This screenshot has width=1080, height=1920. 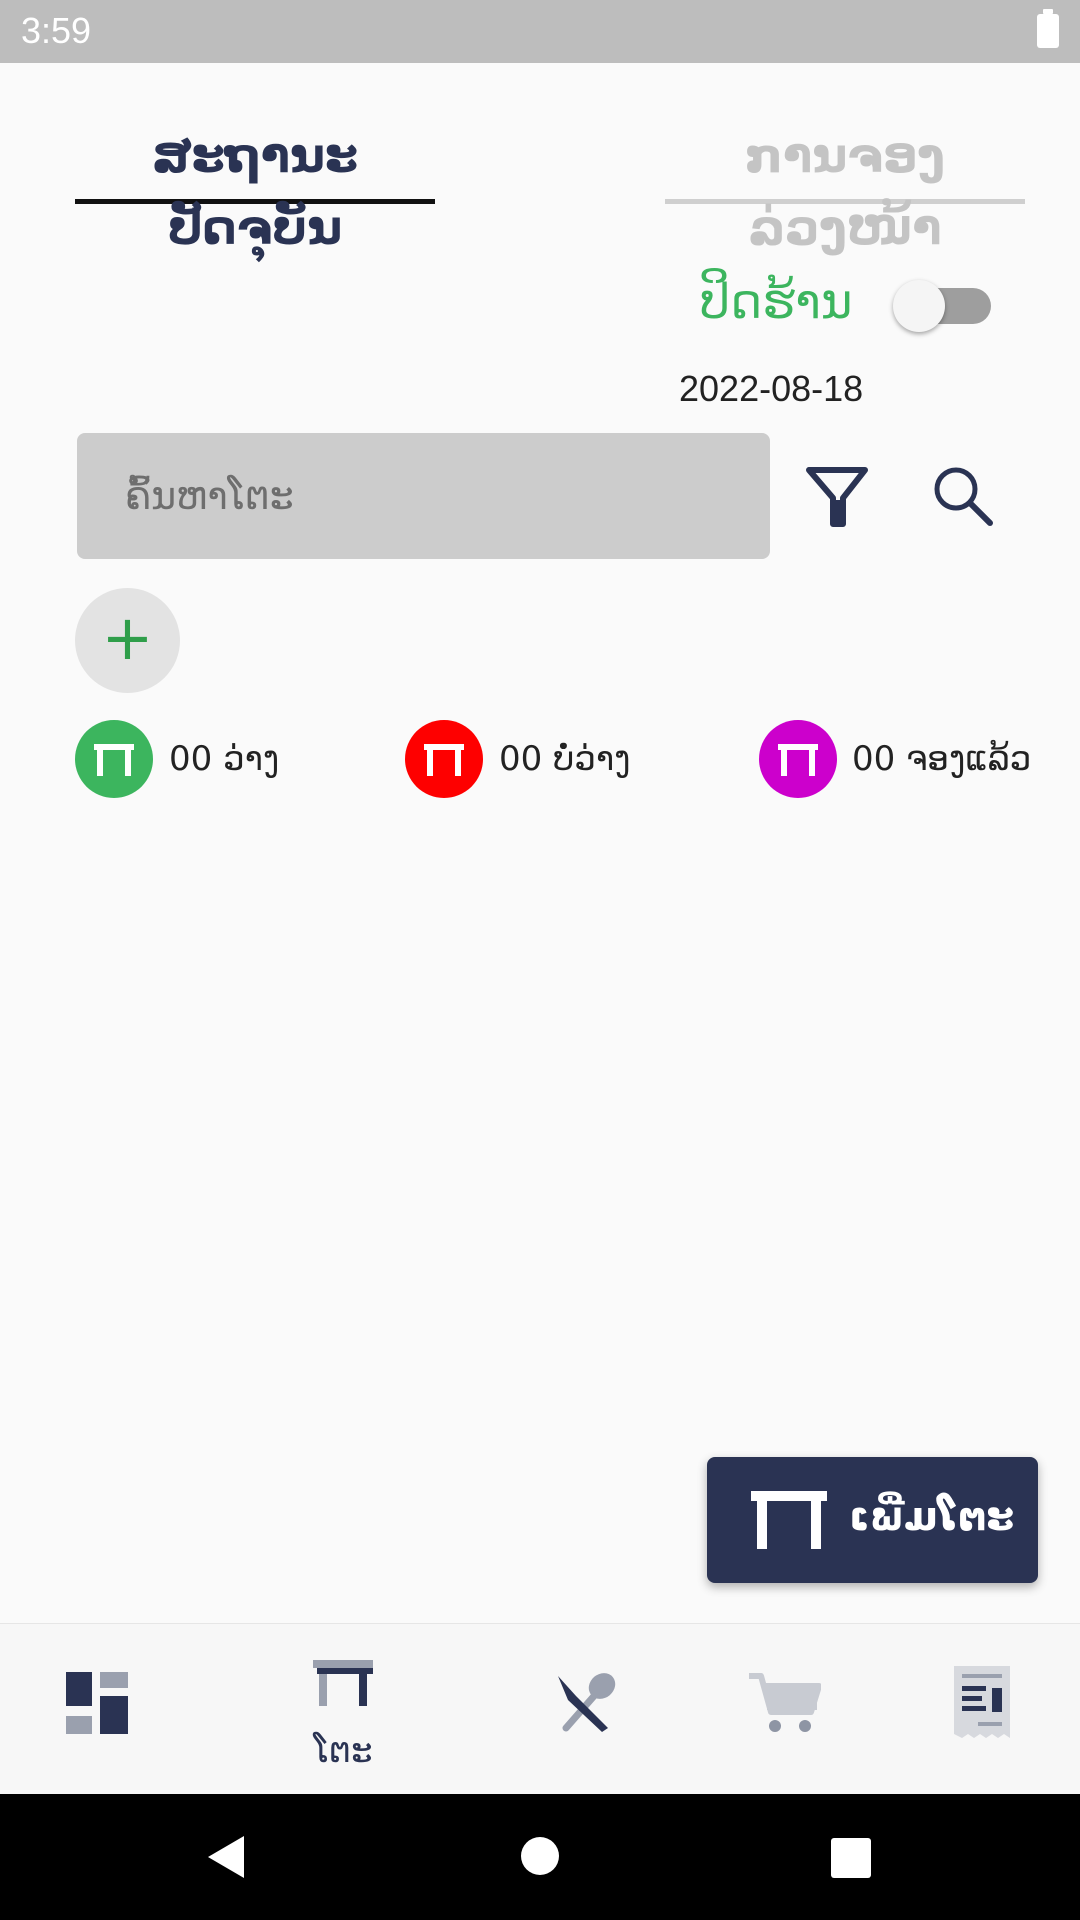 I want to click on search-field, so click(x=423, y=496).